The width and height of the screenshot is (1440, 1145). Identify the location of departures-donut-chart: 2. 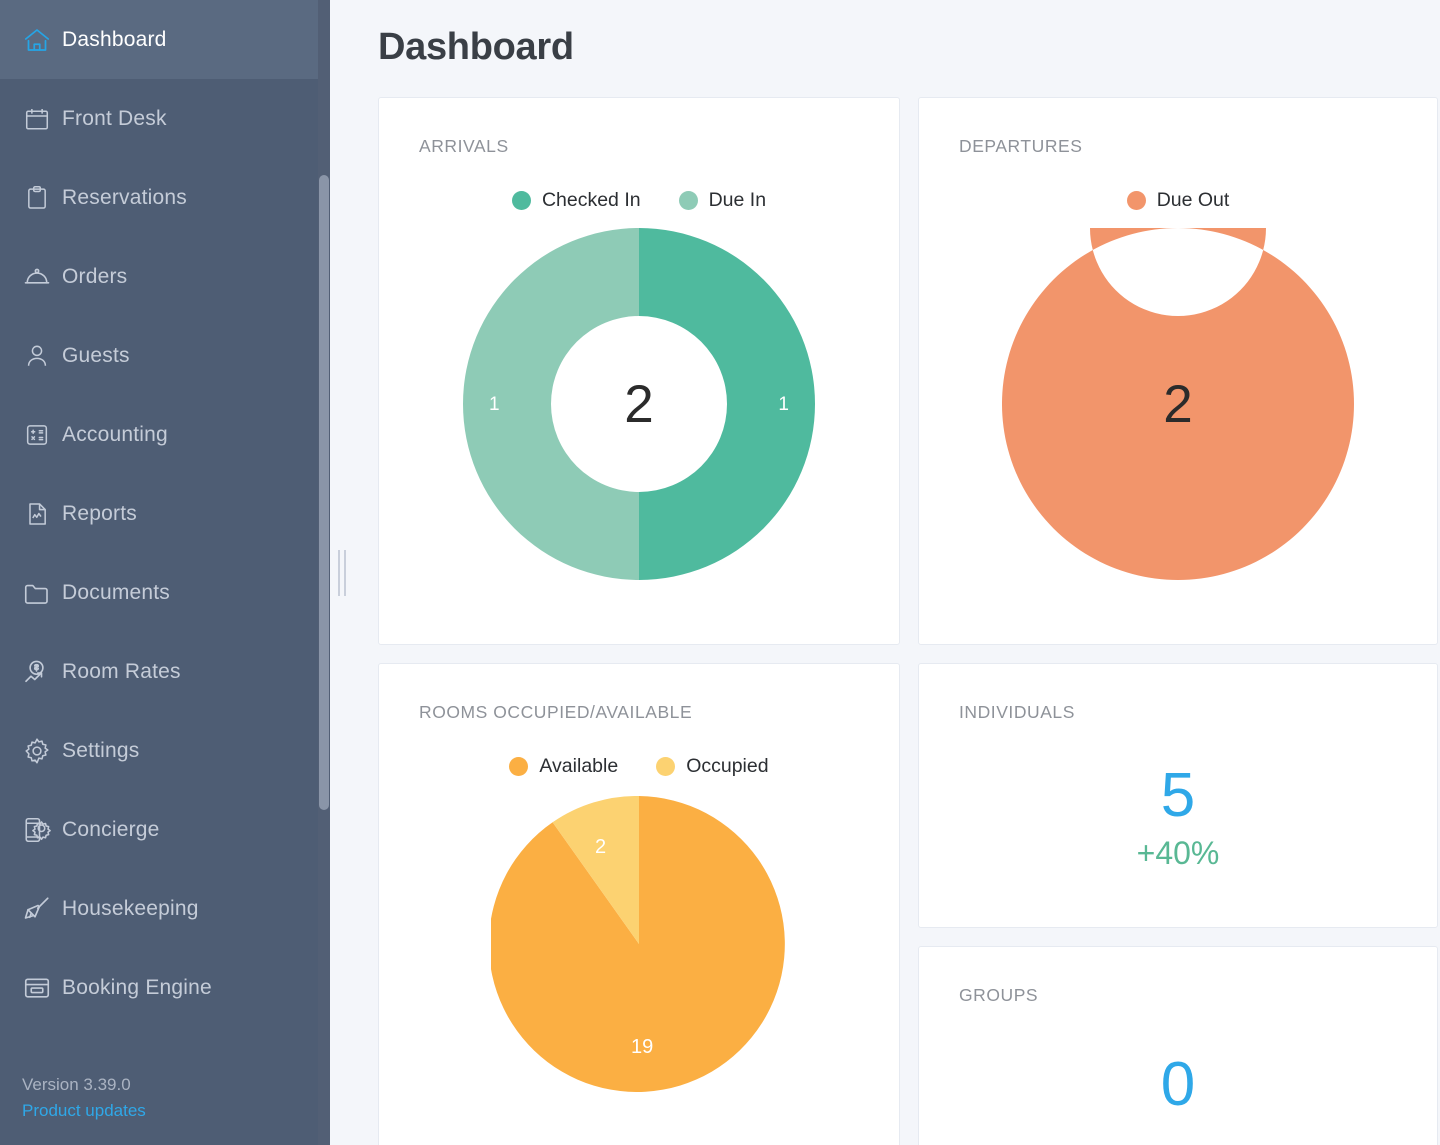
(1178, 404).